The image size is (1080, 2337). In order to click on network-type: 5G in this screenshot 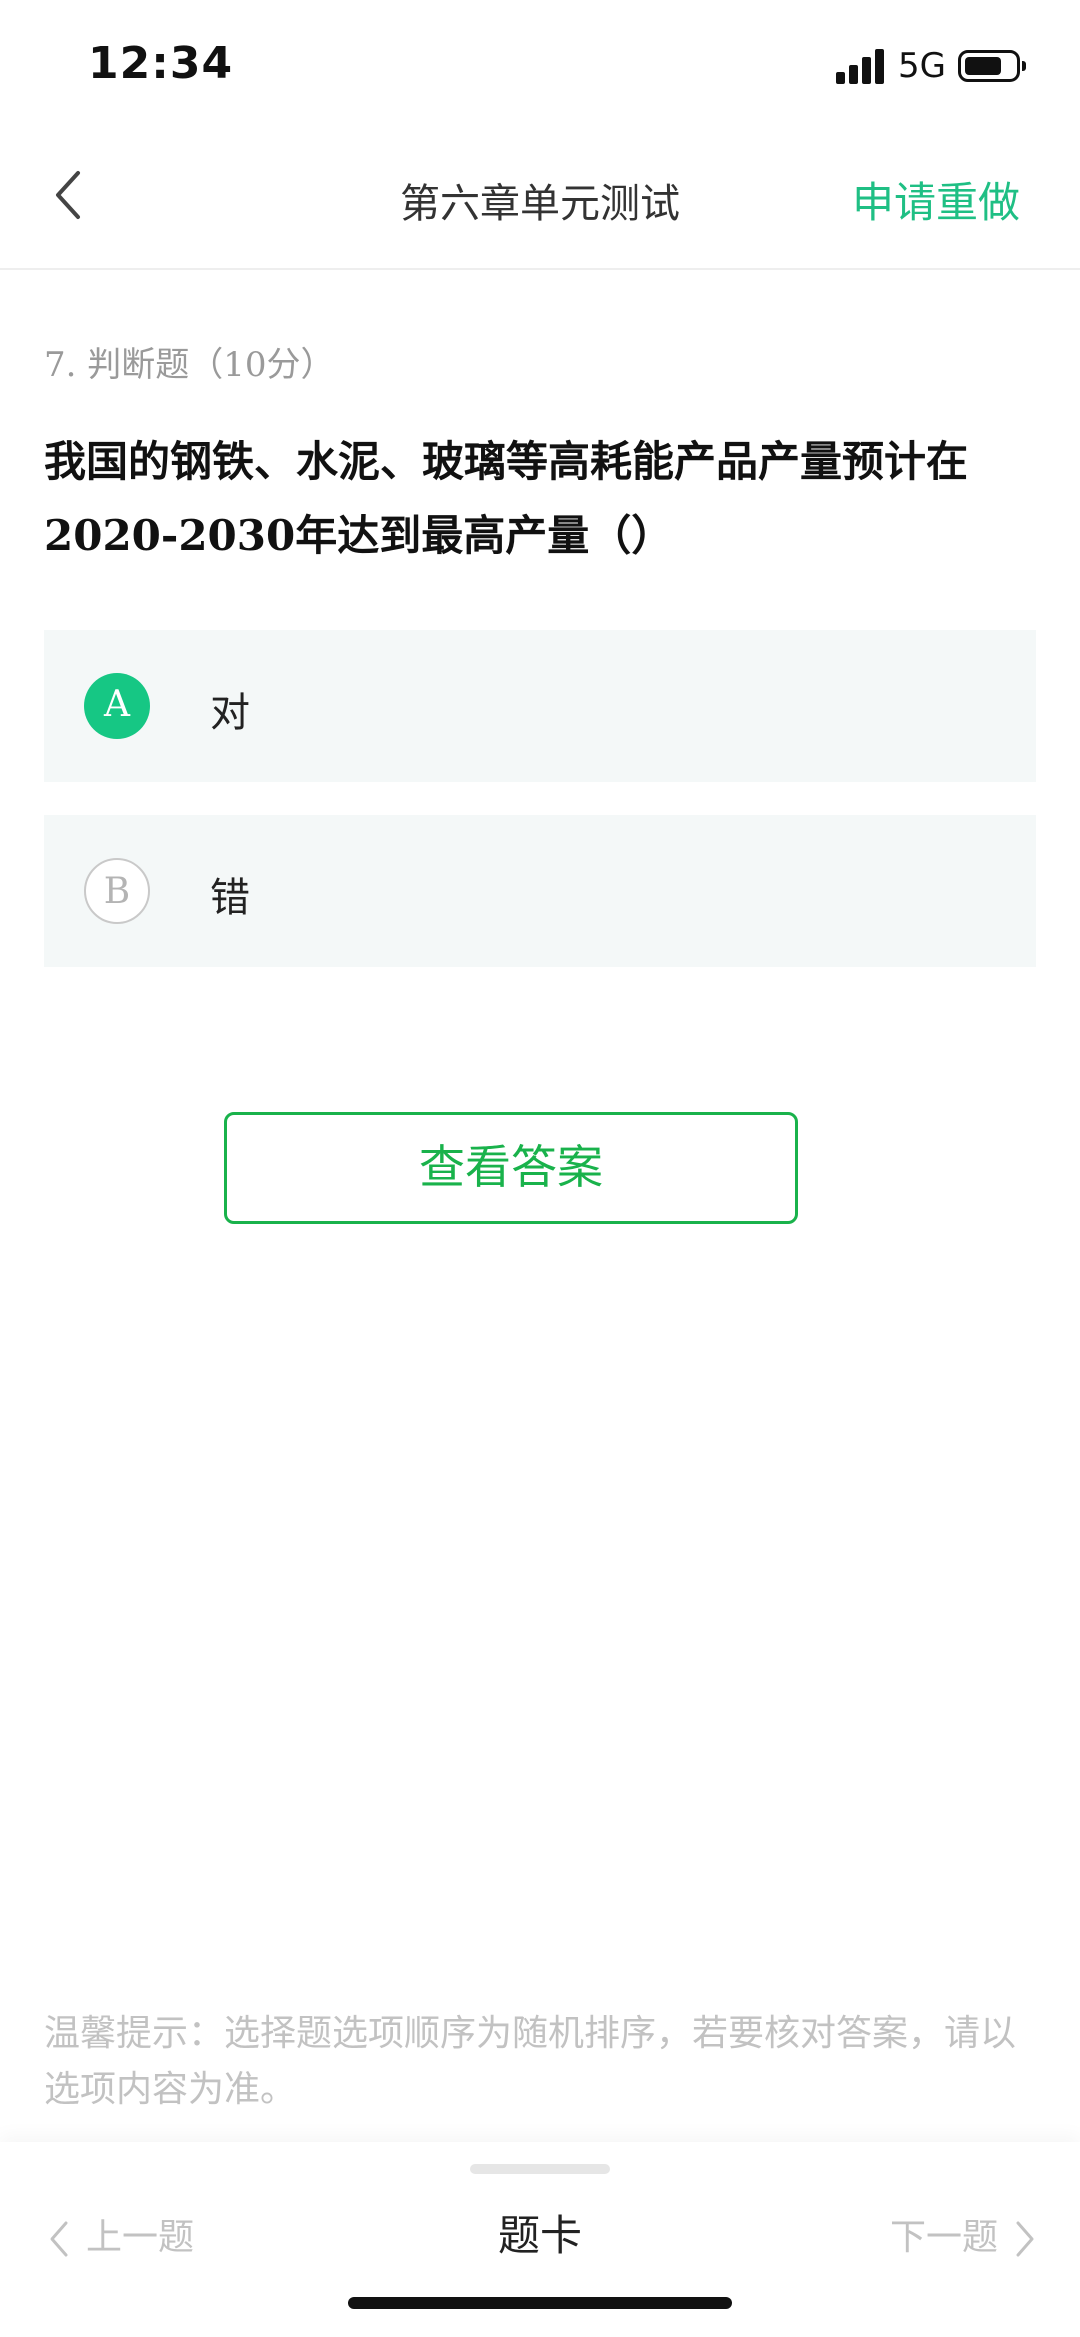, I will do `click(922, 66)`.